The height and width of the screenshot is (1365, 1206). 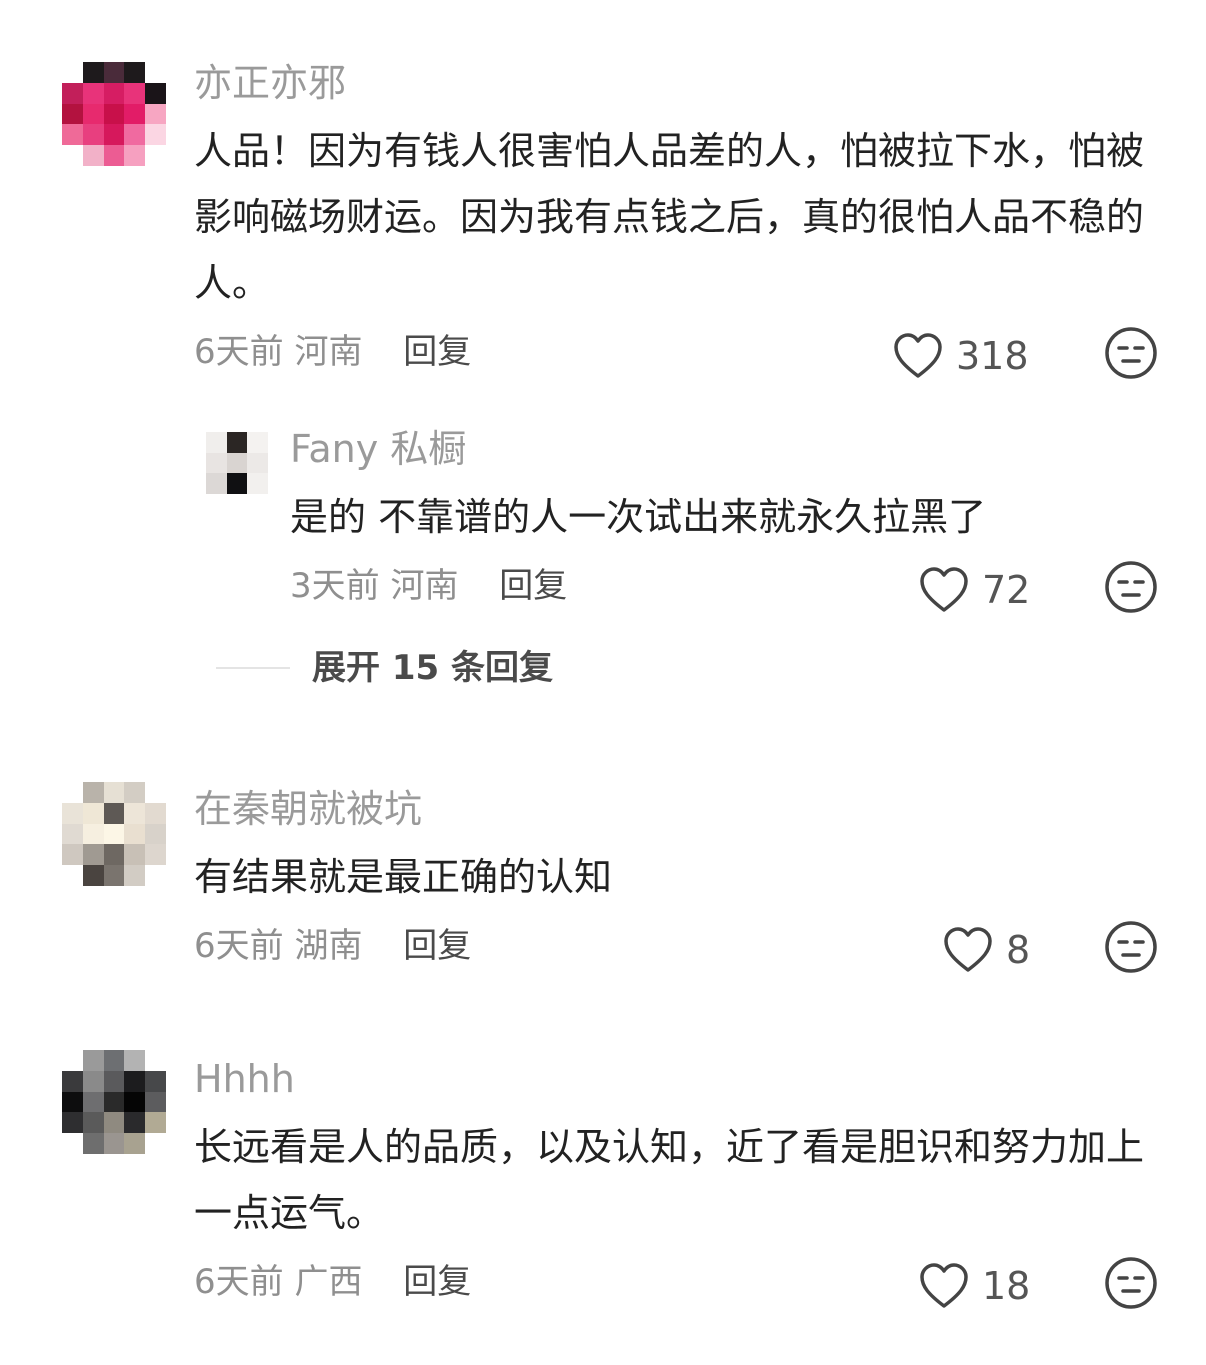 I want to click on like-button: 18, so click(x=974, y=1286).